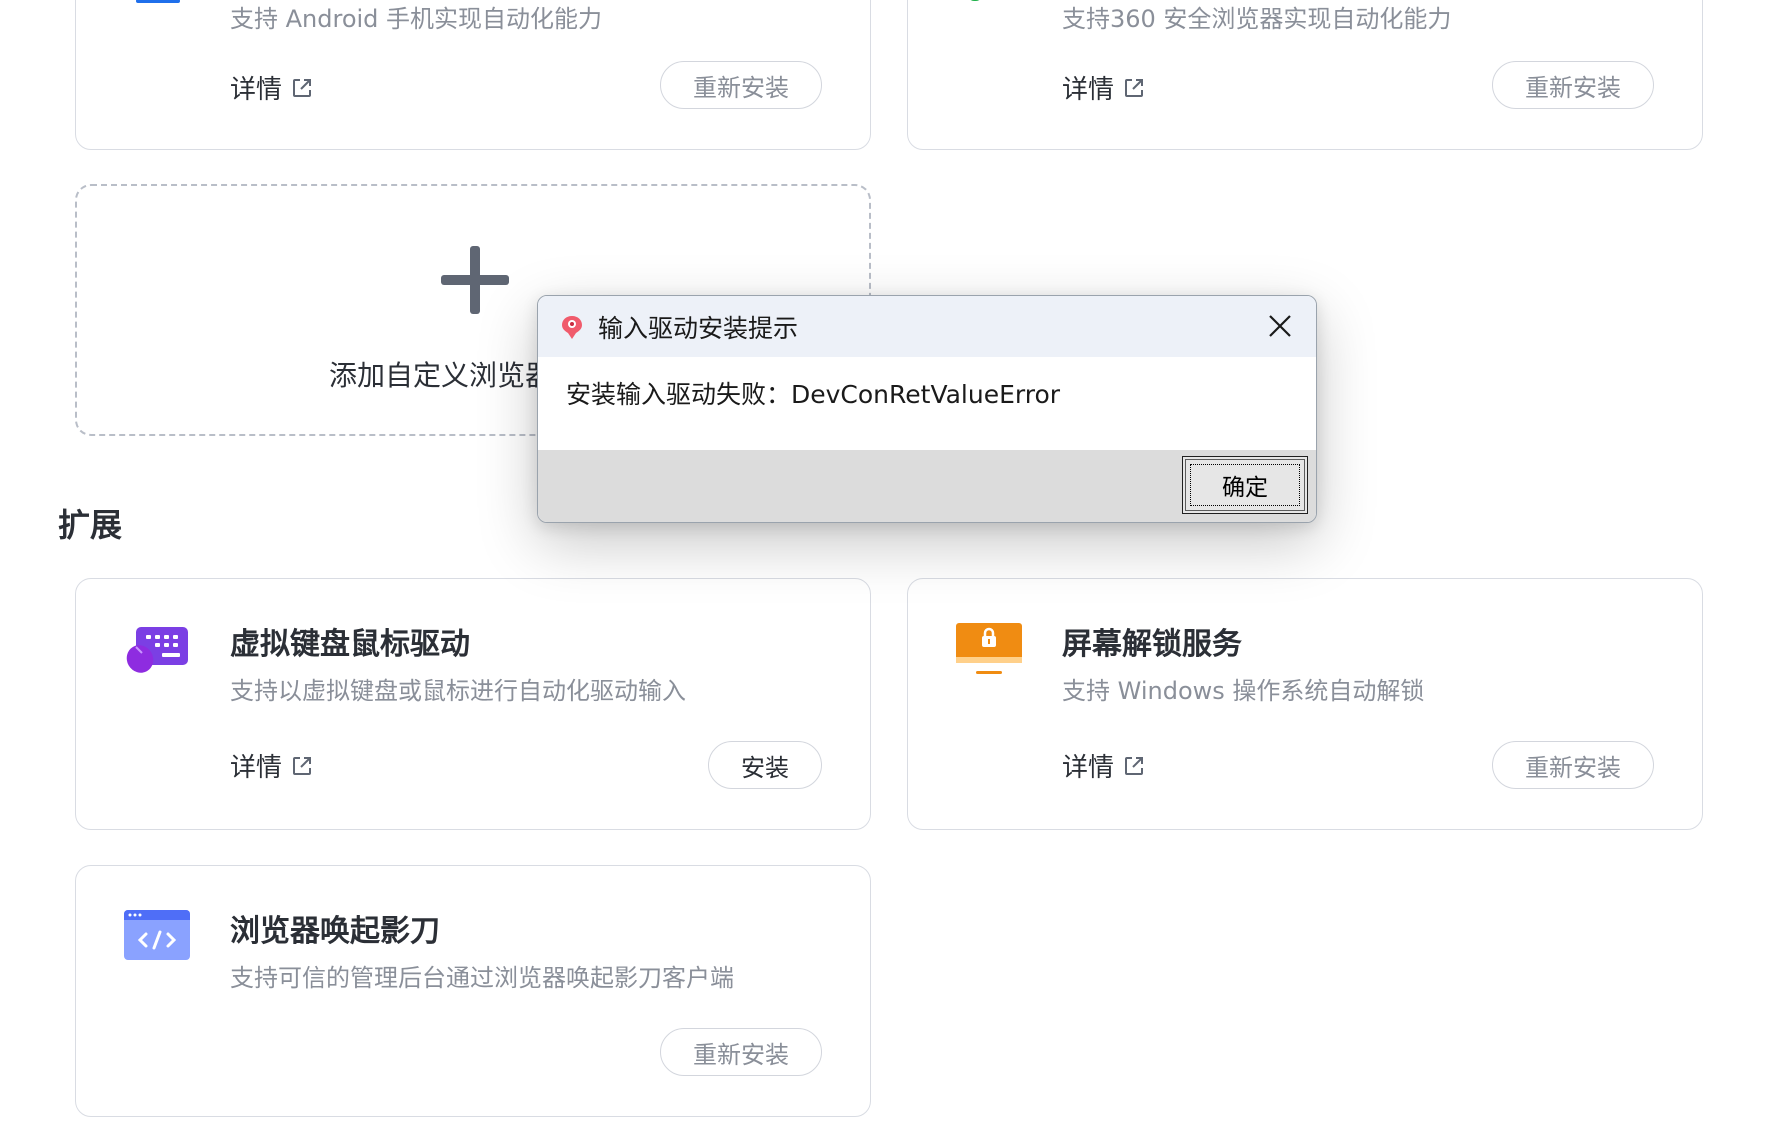 This screenshot has height=1132, width=1792. I want to click on card-desc: 支持 Windows 操作系统自动解锁, so click(1243, 691).